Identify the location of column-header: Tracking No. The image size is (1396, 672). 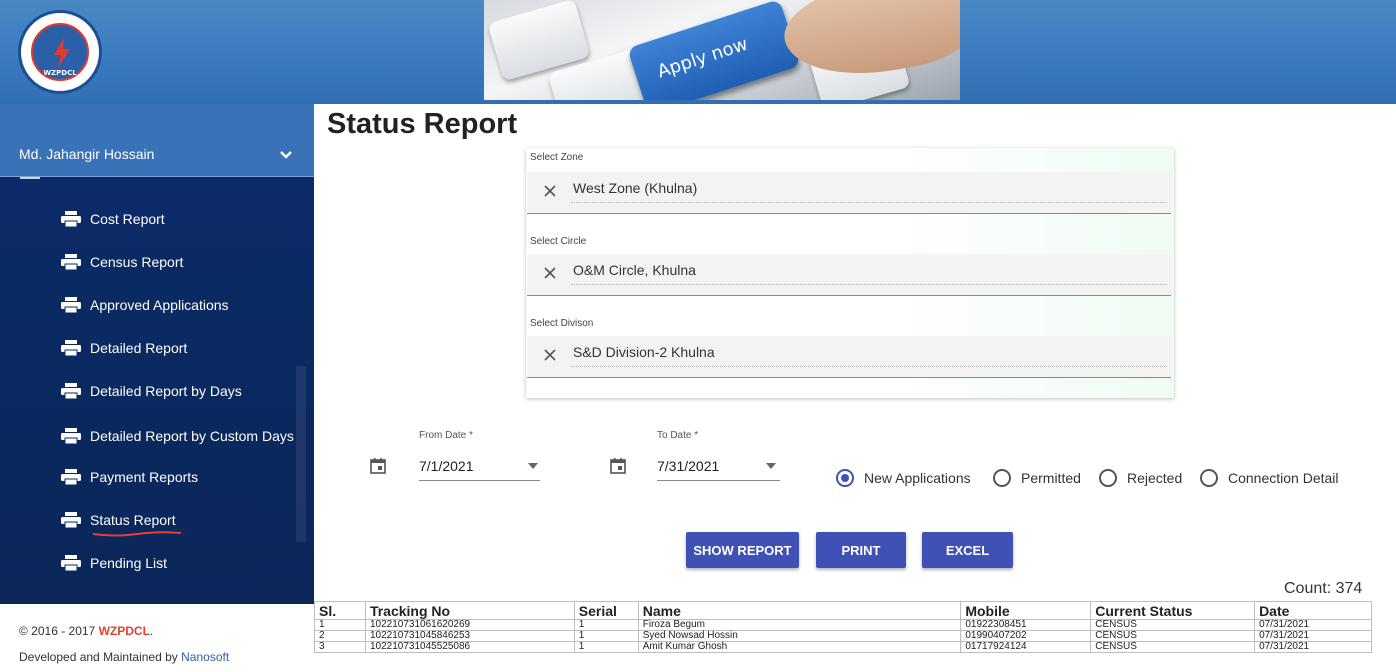
(469, 610).